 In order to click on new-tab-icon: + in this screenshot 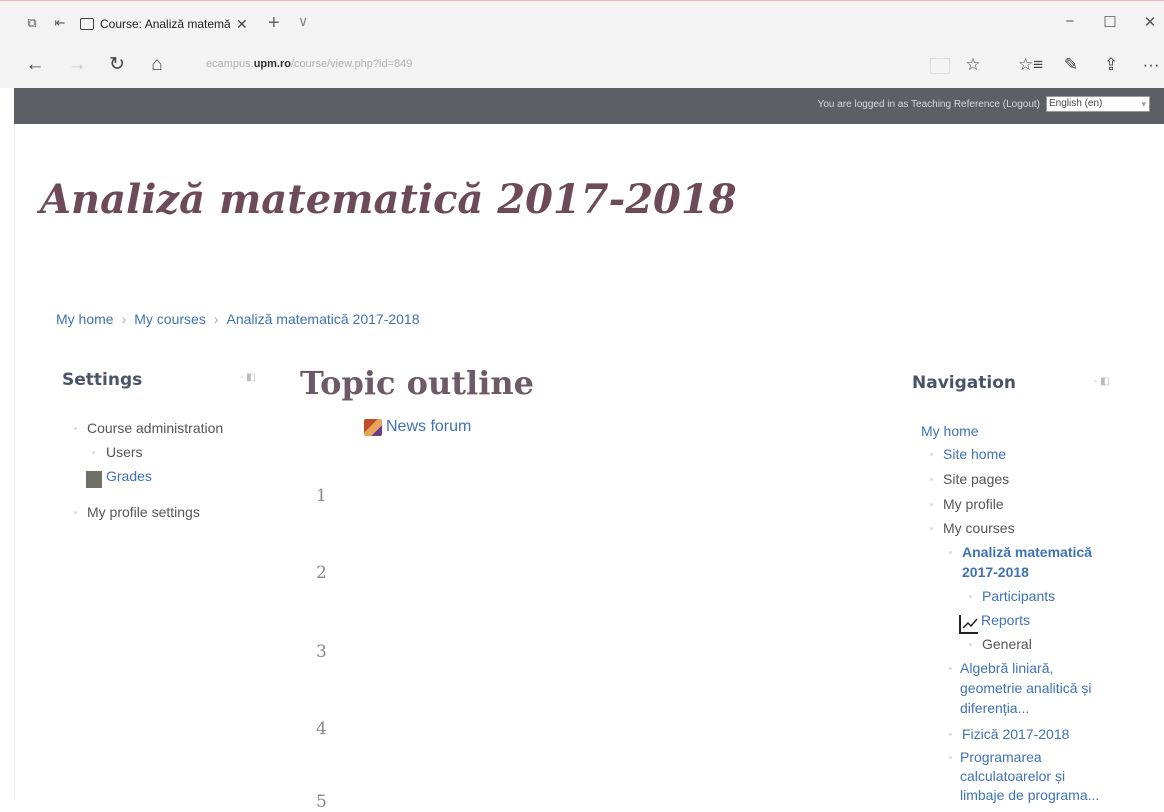, I will do `click(274, 23)`.